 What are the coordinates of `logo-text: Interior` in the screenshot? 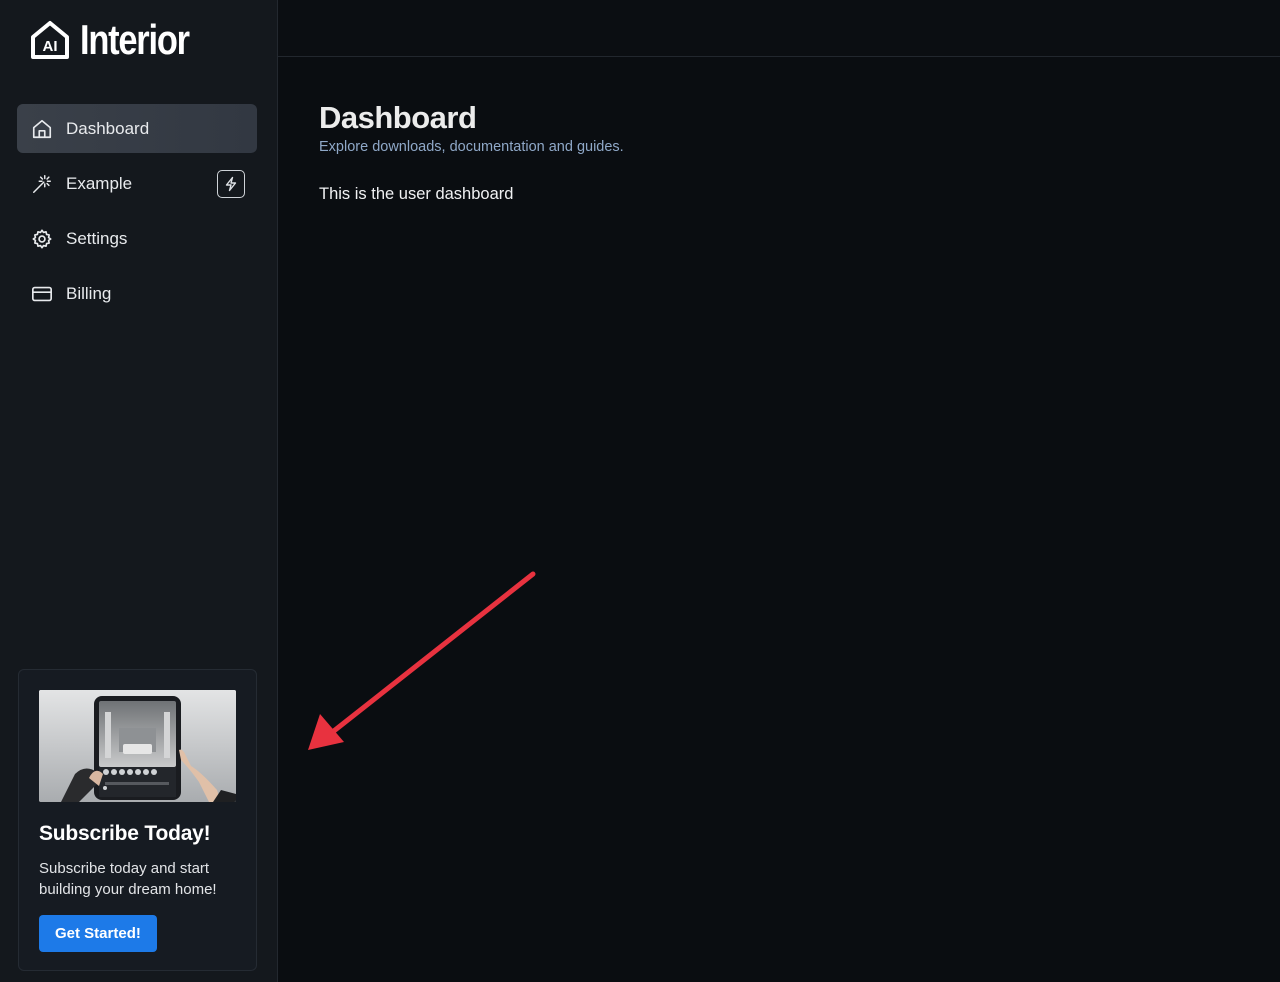 It's located at (135, 39).